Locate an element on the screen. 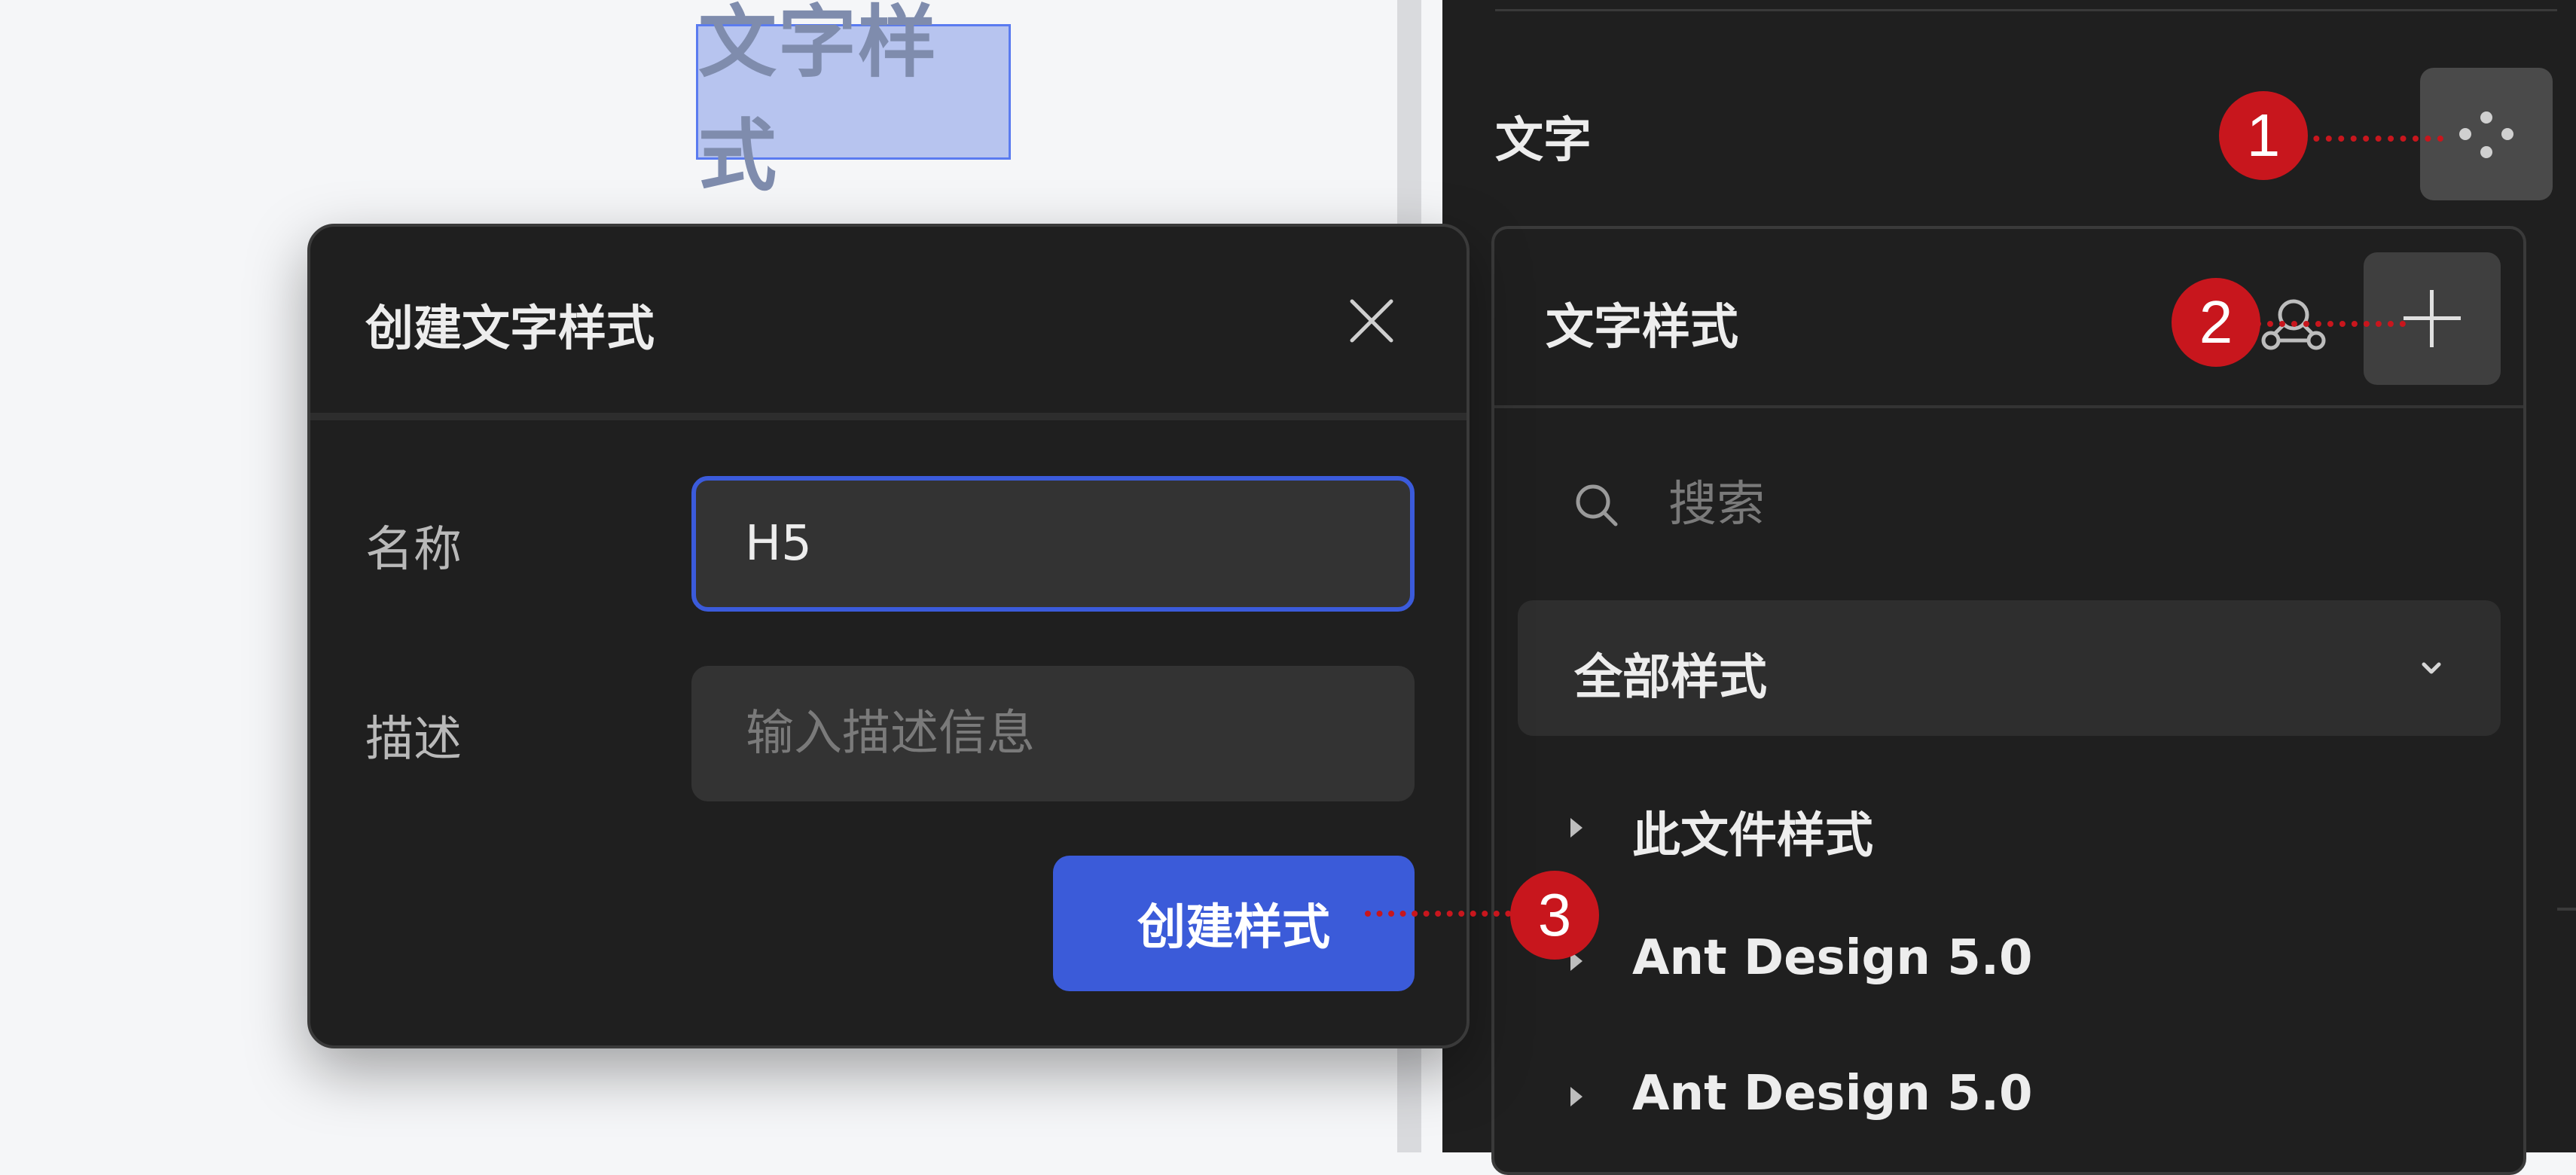 The height and width of the screenshot is (1175, 2576). close-icon is located at coordinates (1372, 321).